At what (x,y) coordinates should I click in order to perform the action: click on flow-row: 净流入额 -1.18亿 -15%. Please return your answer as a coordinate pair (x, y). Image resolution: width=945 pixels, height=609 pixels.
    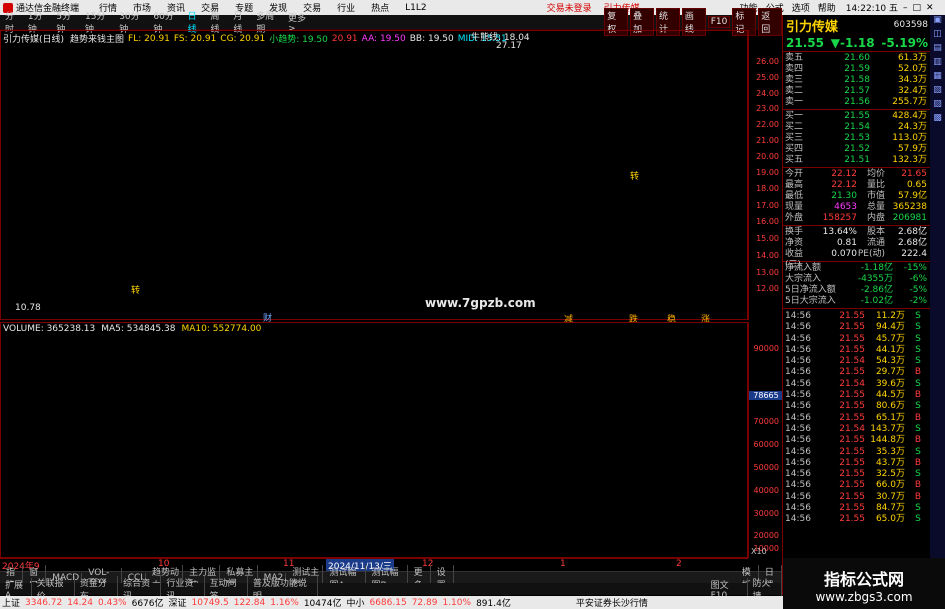
    Looking at the image, I should click on (857, 268).